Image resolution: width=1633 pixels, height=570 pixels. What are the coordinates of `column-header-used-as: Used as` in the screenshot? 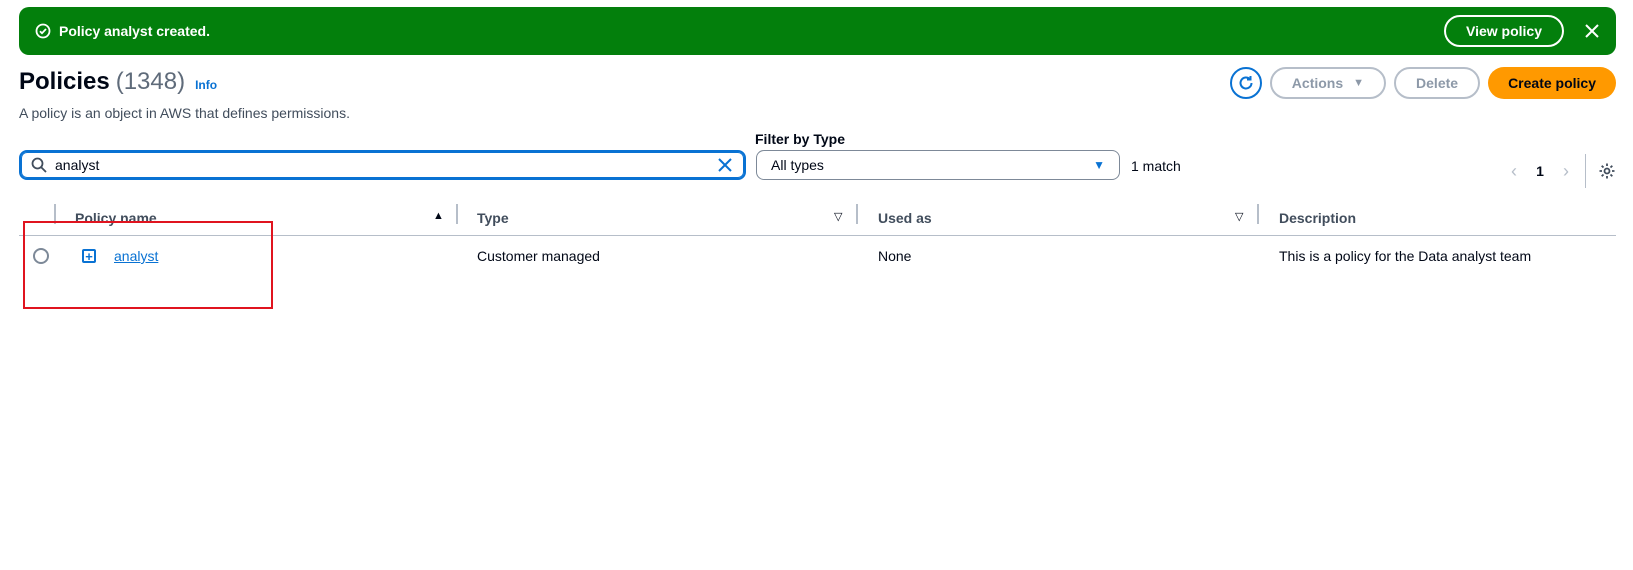 It's located at (905, 218).